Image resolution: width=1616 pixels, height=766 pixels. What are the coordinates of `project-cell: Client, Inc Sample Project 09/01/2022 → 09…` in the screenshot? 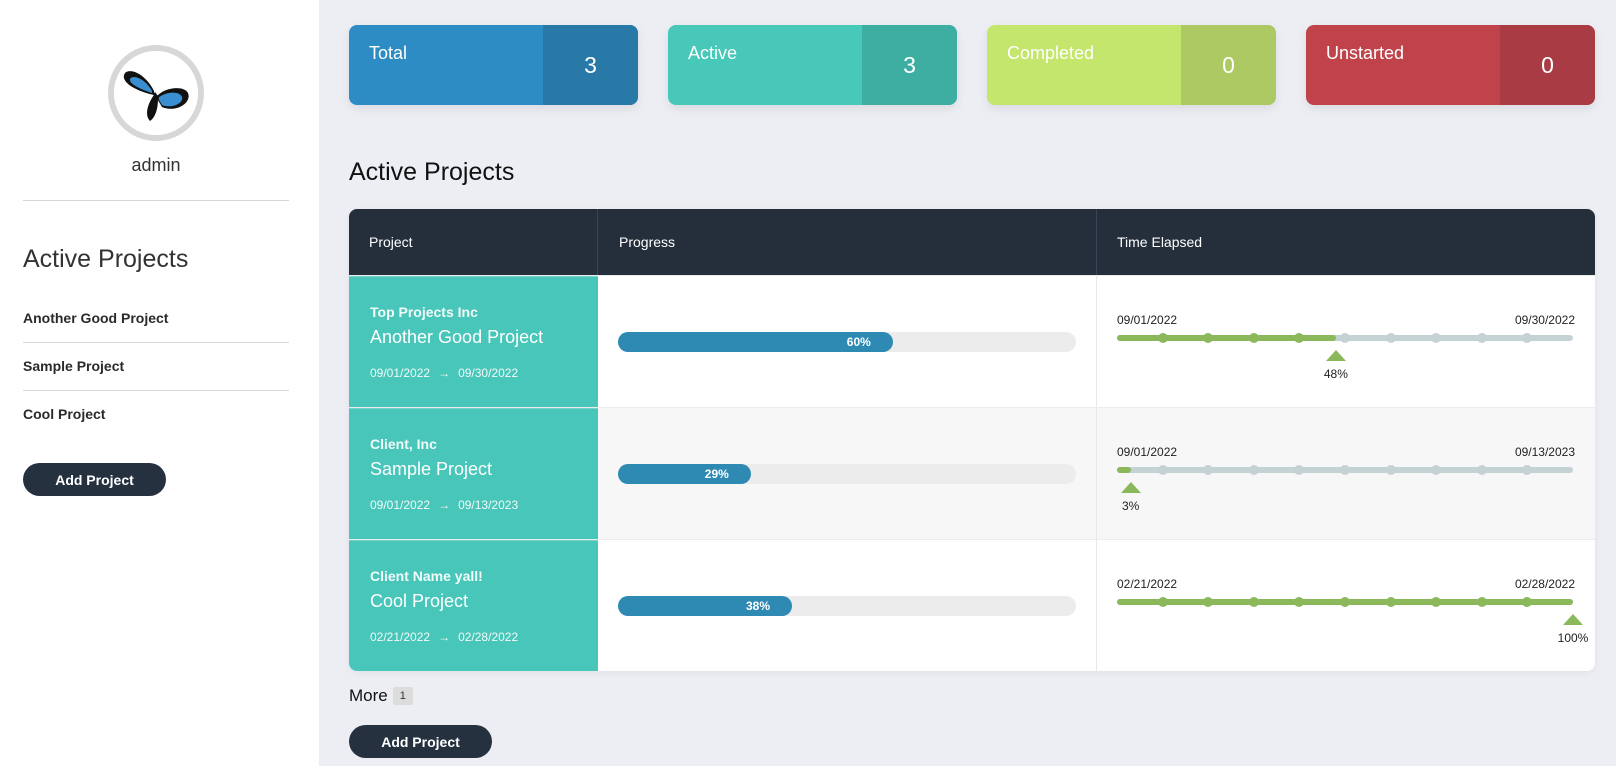 It's located at (473, 474).